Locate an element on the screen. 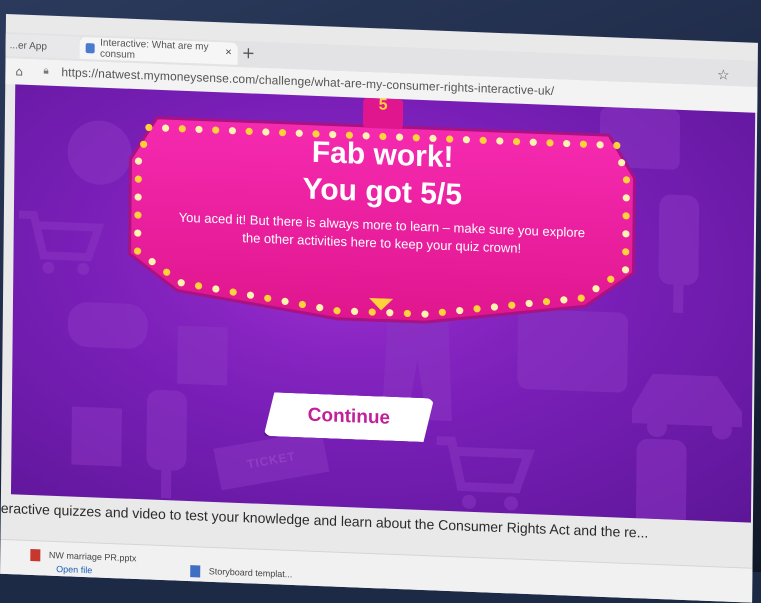 This screenshot has width=761, height=603. tab-label: ...er App is located at coordinates (28, 46).